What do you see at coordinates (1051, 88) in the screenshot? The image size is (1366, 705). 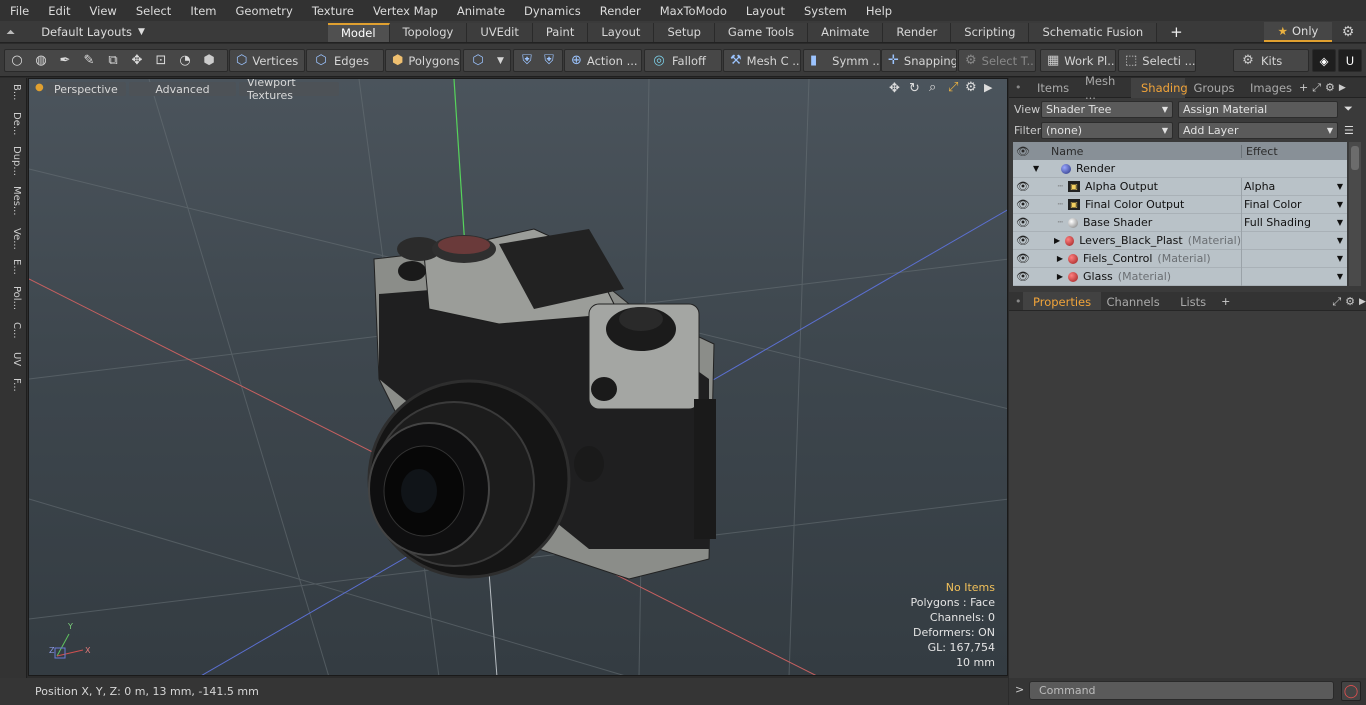 I see `tab-items: Items` at bounding box center [1051, 88].